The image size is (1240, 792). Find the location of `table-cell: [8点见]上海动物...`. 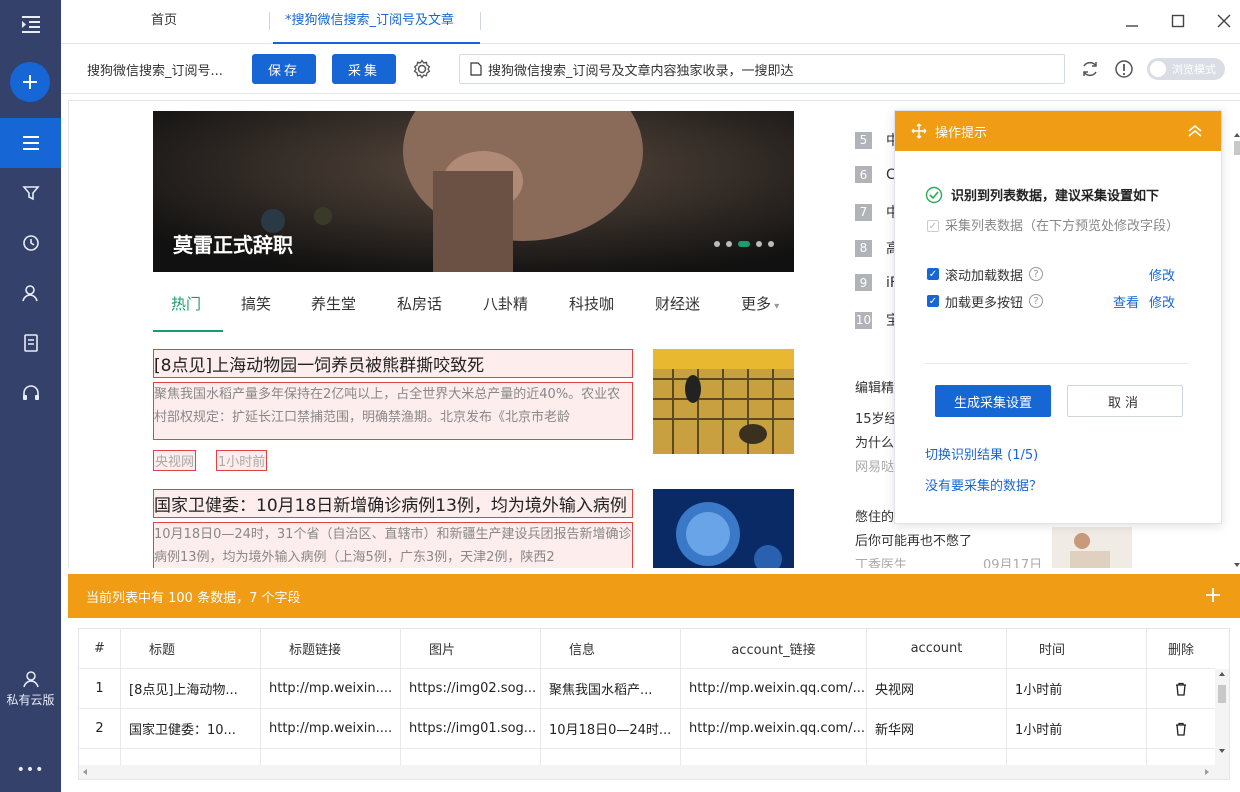

table-cell: [8点见]上海动物... is located at coordinates (191, 688).